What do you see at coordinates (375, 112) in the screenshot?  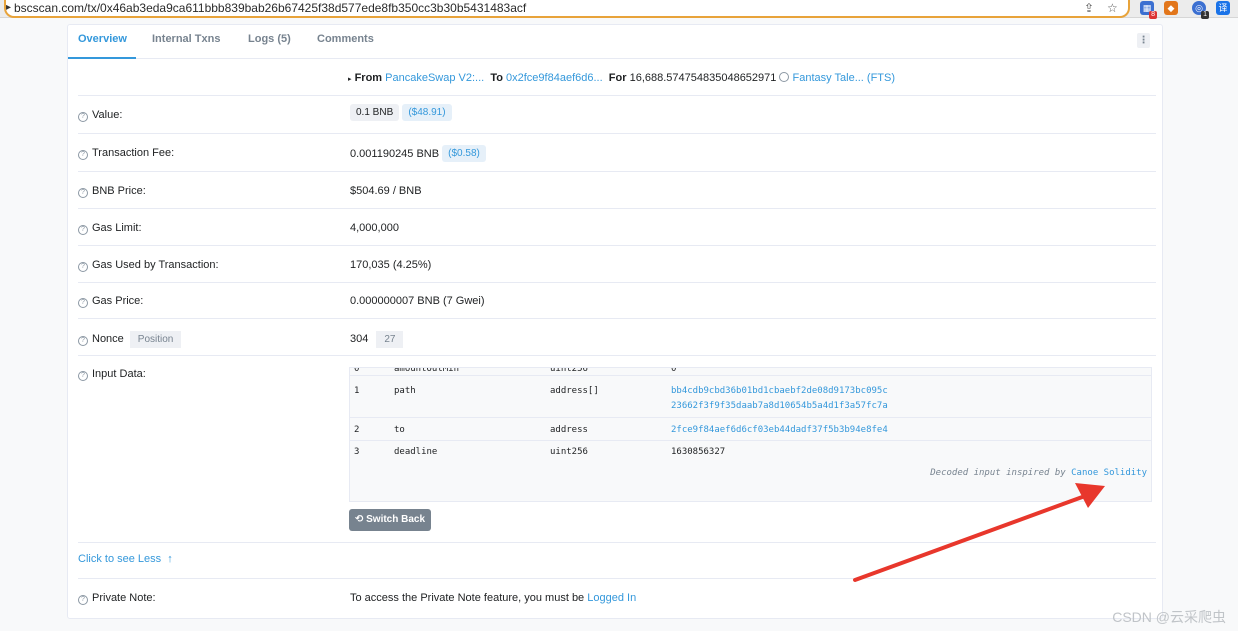 I see `value-amount: 0.1 BNB` at bounding box center [375, 112].